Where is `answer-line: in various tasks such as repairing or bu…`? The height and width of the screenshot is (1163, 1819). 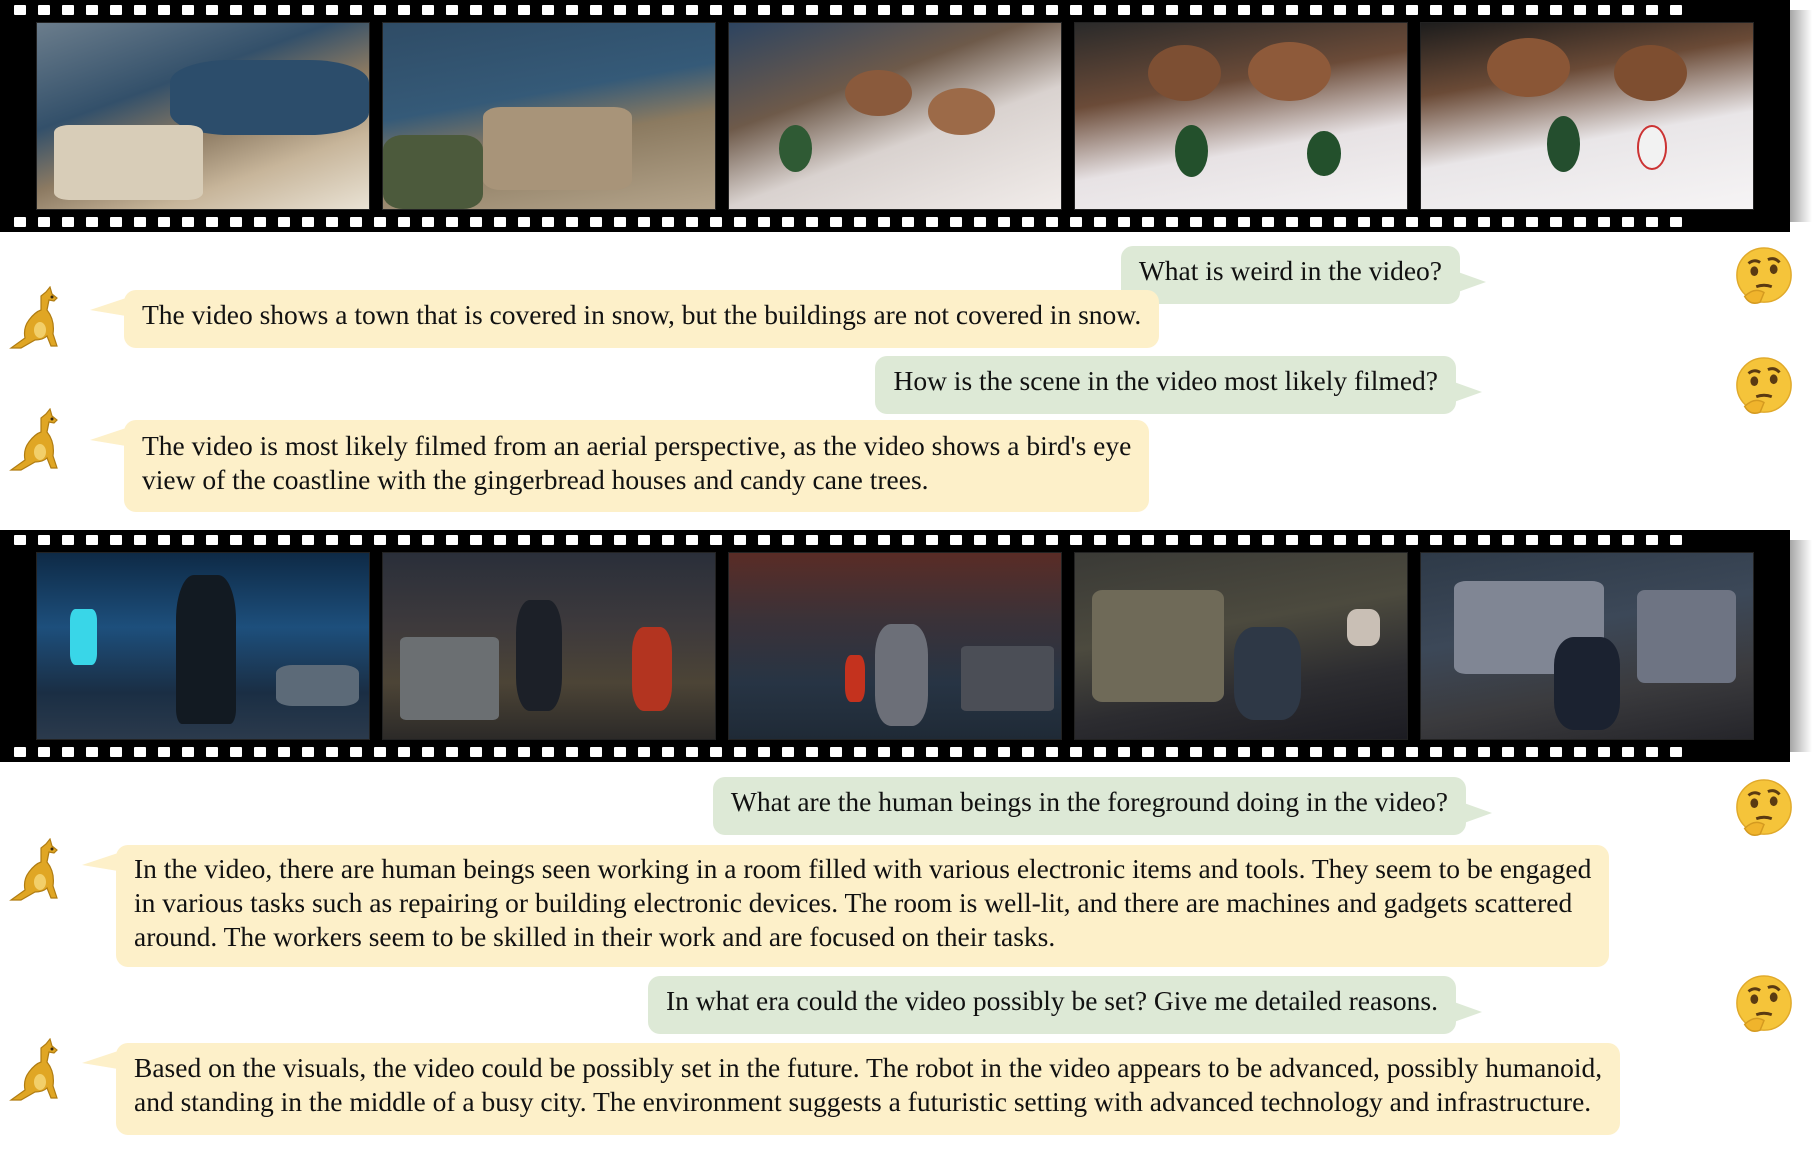
answer-line: in various tasks such as repairing or bu… is located at coordinates (853, 902).